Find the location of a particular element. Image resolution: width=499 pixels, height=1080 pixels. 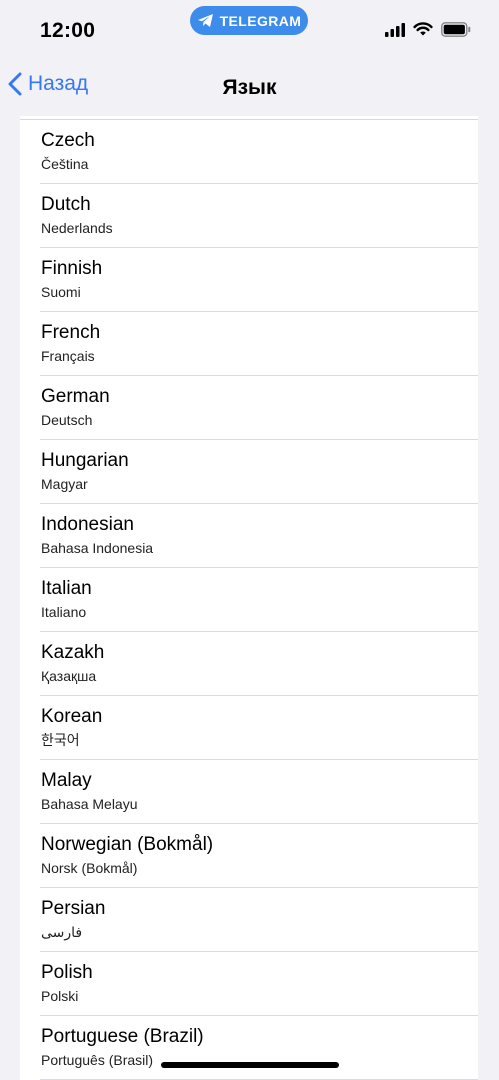

language-name: Portuguese (Brazil) is located at coordinates (122, 1036).